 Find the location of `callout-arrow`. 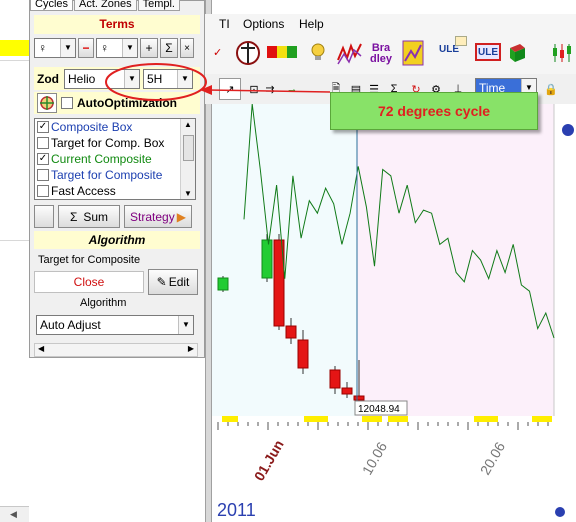

callout-arrow is located at coordinates (269, 91).